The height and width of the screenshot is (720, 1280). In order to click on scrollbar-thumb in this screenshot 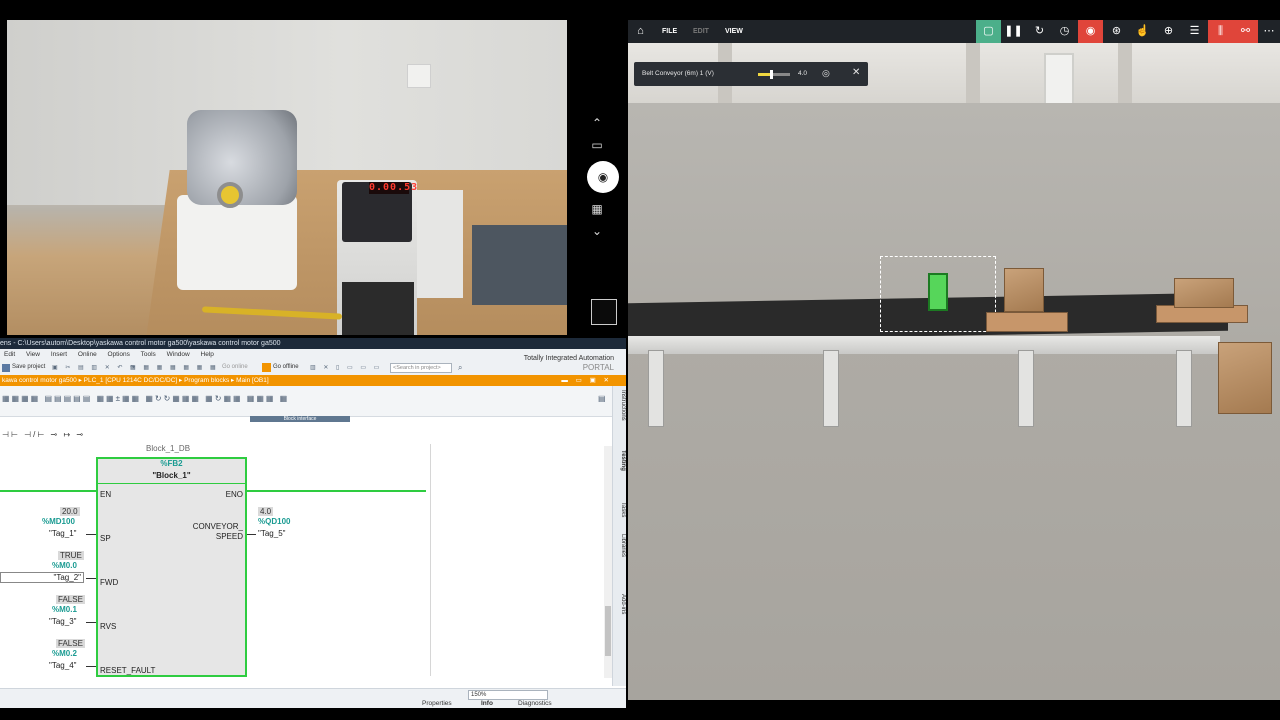, I will do `click(608, 631)`.